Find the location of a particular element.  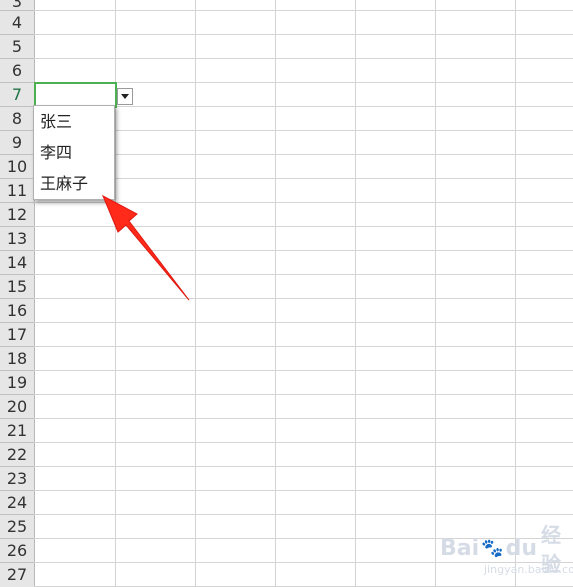

watermark-brand-a: Bai is located at coordinates (460, 548).